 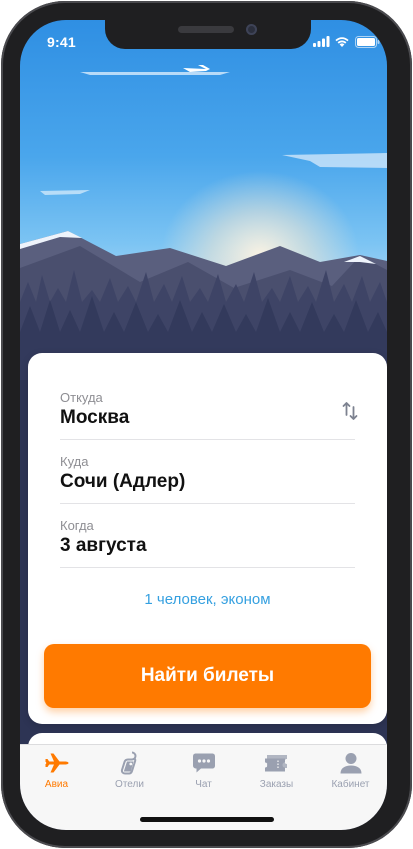 What do you see at coordinates (203, 776) in the screenshot?
I see `tab-chat: Чат` at bounding box center [203, 776].